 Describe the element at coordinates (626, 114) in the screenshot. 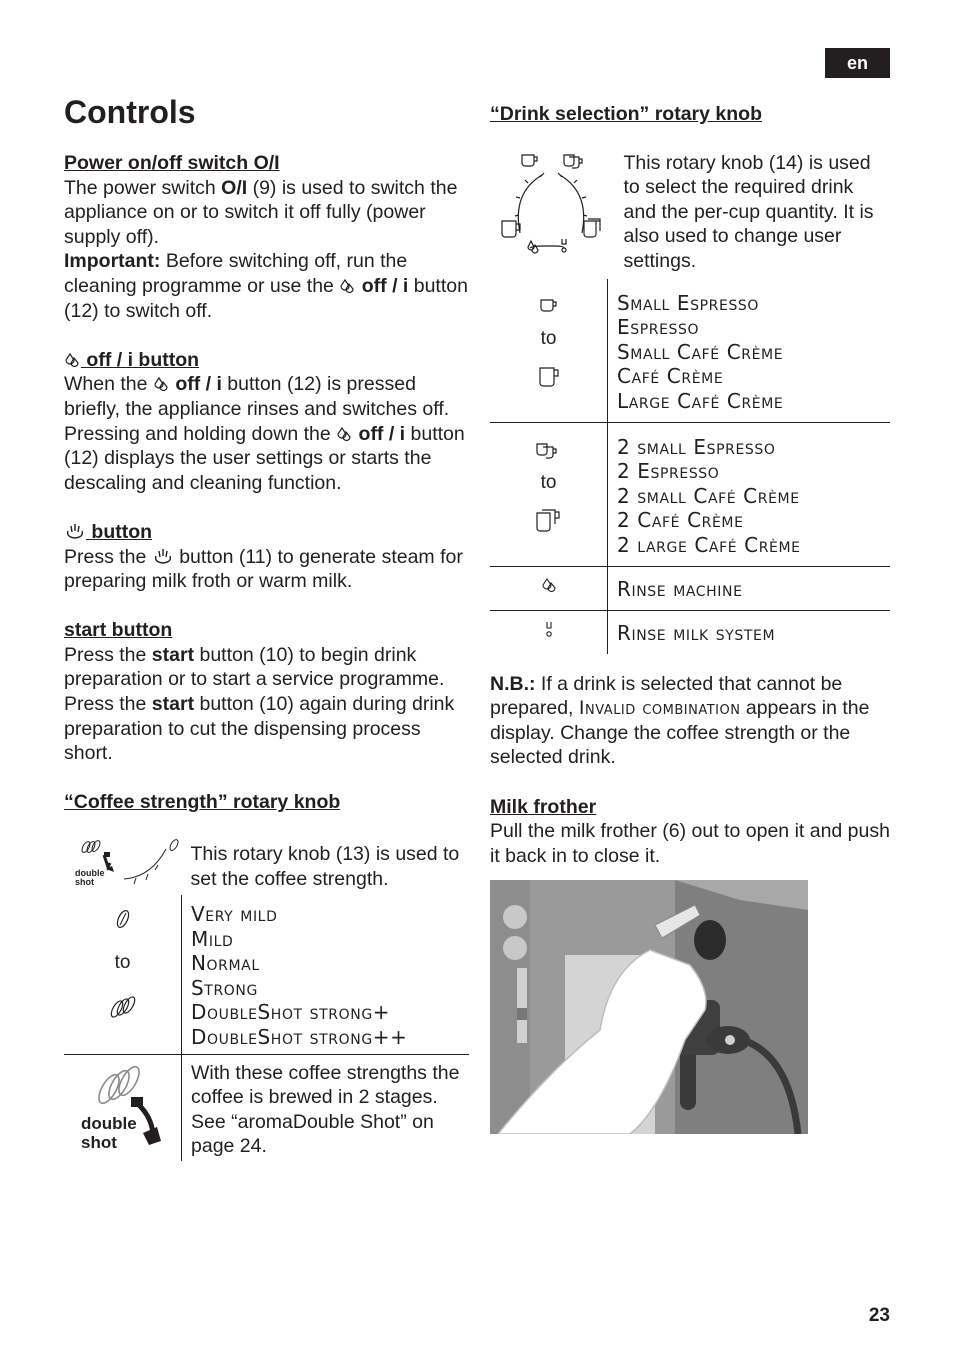

I see `section-heading: “Drink selection” rotary knob` at that location.